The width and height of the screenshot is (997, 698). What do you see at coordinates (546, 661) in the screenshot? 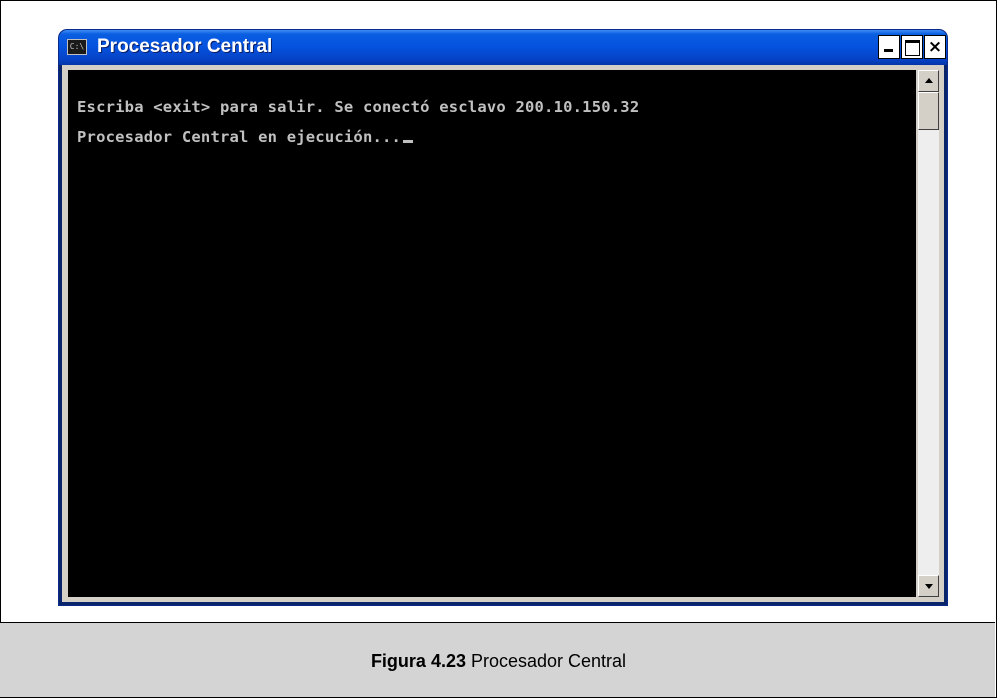
I see `figure-title: Procesador Central` at bounding box center [546, 661].